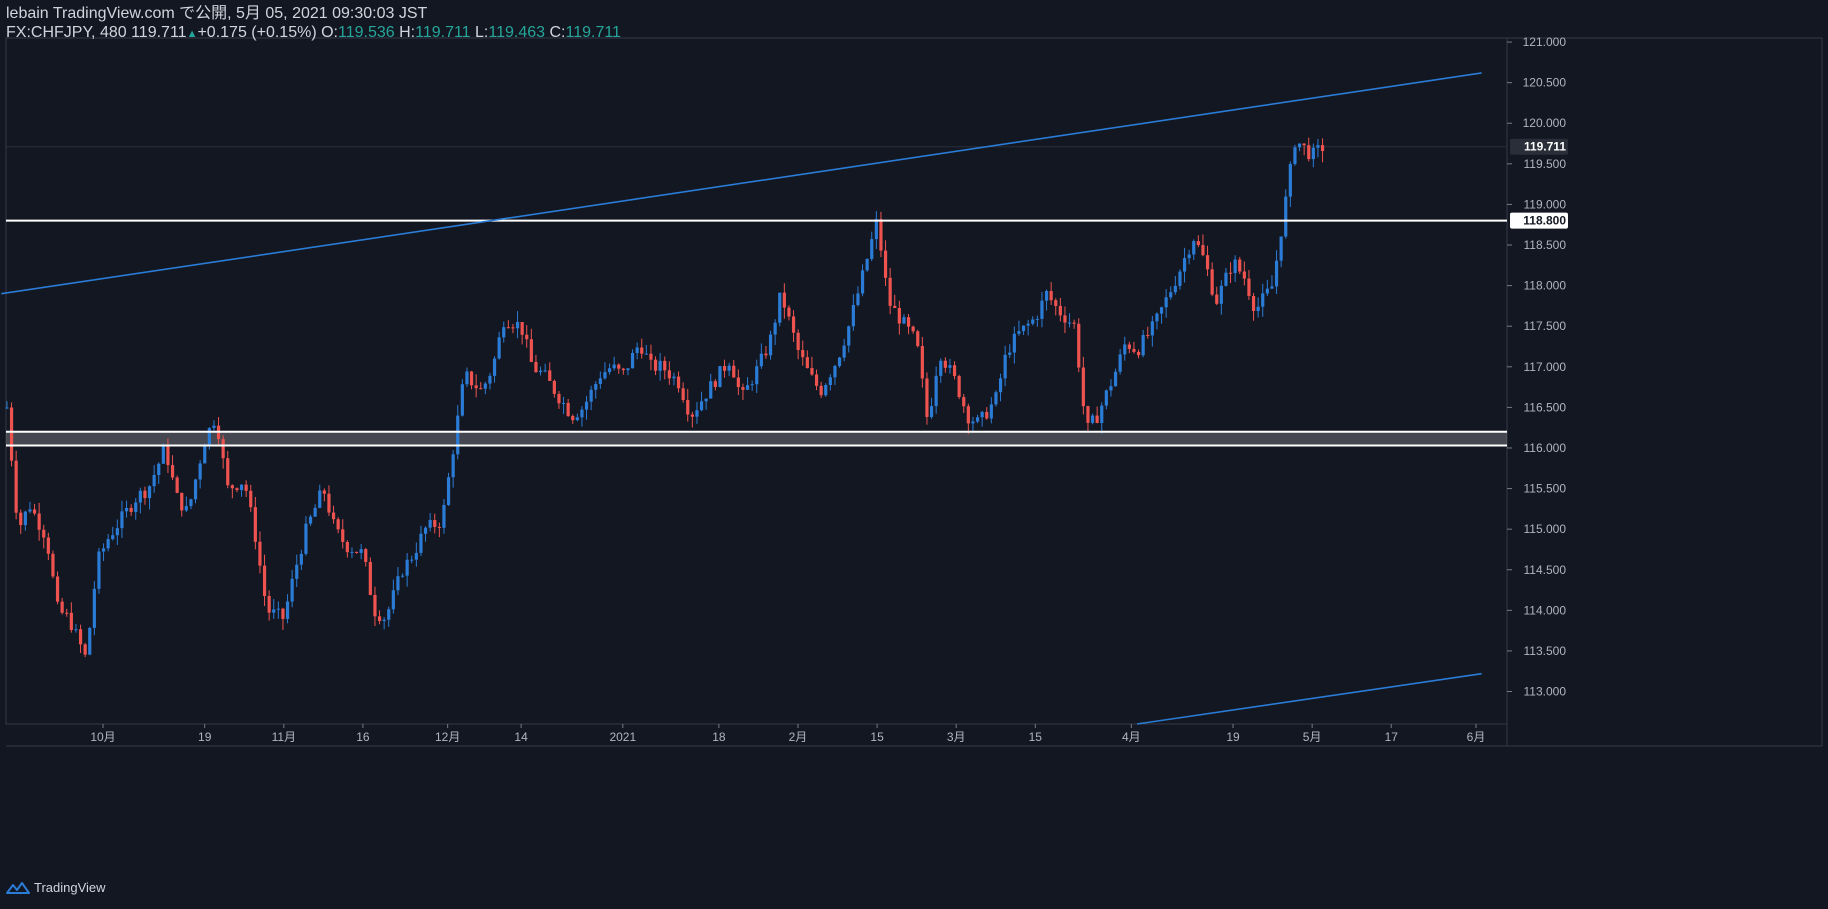  What do you see at coordinates (956, 737) in the screenshot?
I see `x-tick-label: 3月` at bounding box center [956, 737].